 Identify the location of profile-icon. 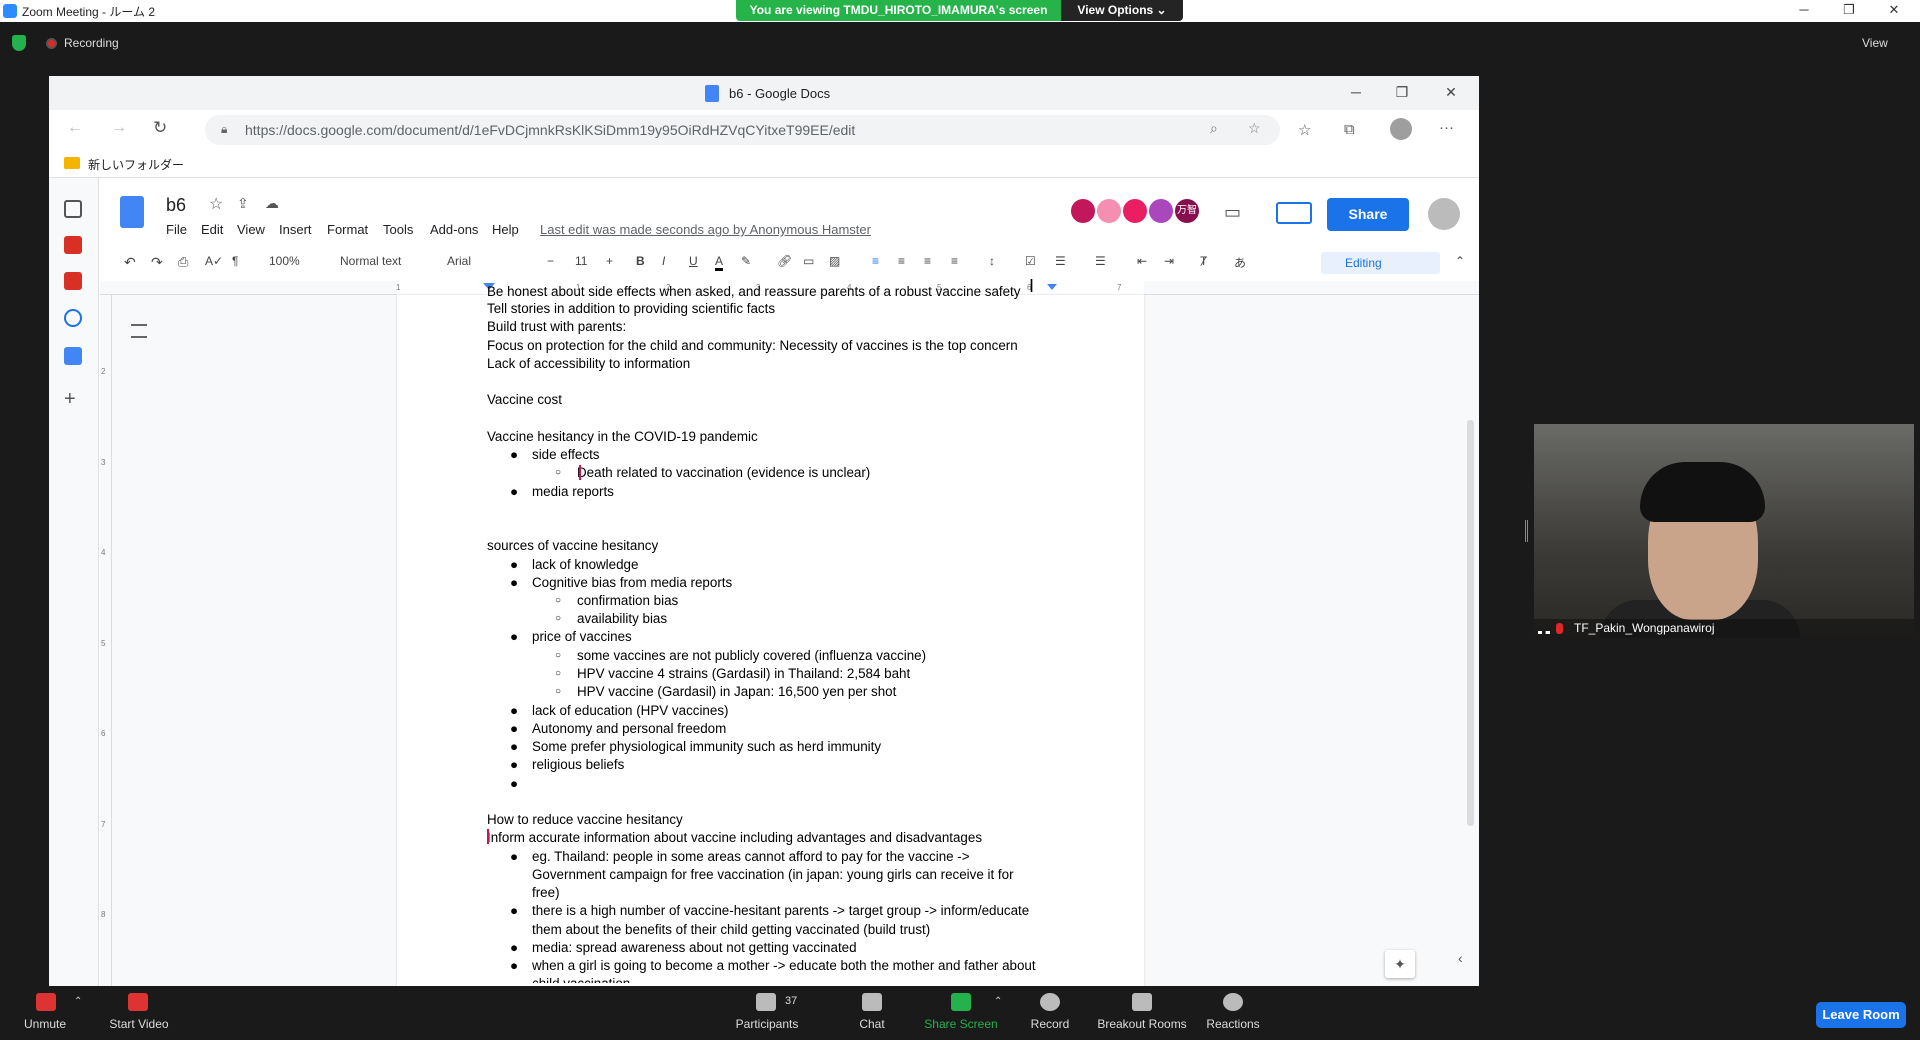
(1401, 129).